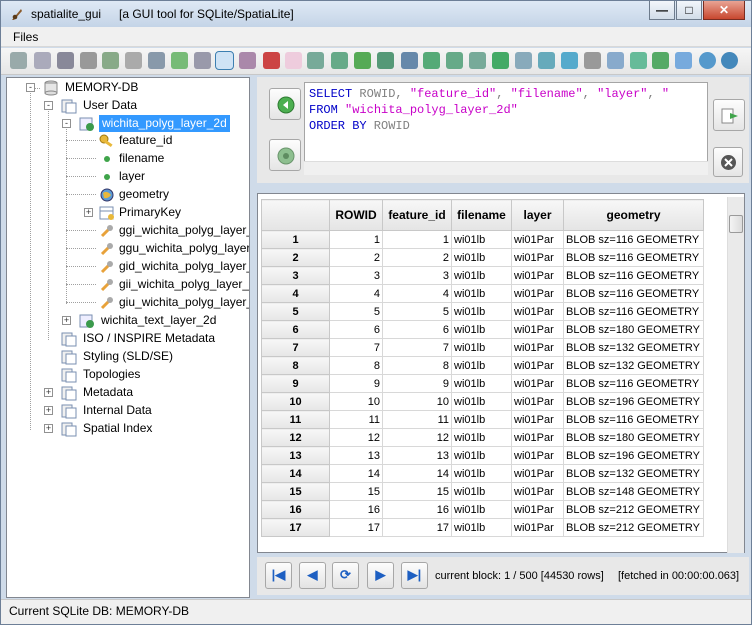 This screenshot has width=752, height=625. I want to click on tree-node-folder: + Metadata, so click(127, 392).